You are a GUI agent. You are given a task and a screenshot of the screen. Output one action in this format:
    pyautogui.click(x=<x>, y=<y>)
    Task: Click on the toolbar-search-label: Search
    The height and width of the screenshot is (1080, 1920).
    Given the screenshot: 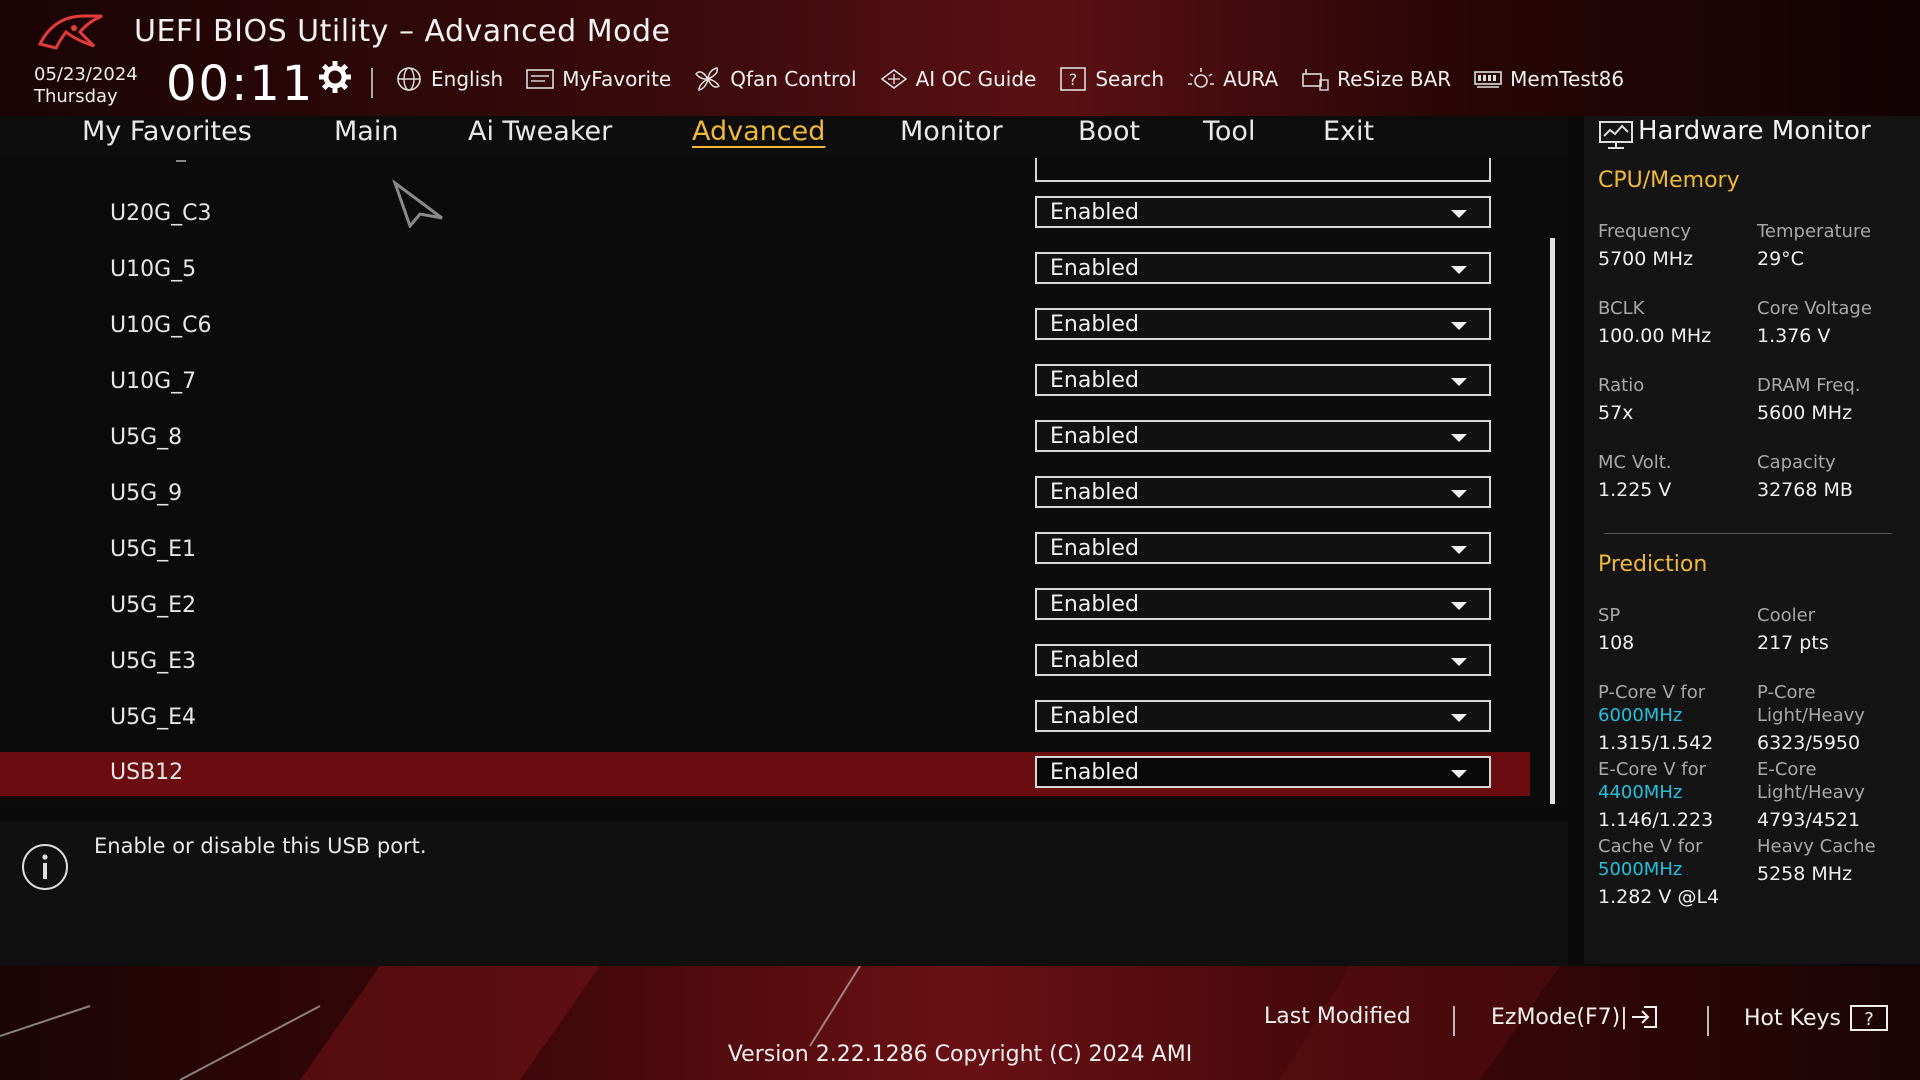 What is the action you would take?
    pyautogui.click(x=1130, y=79)
    